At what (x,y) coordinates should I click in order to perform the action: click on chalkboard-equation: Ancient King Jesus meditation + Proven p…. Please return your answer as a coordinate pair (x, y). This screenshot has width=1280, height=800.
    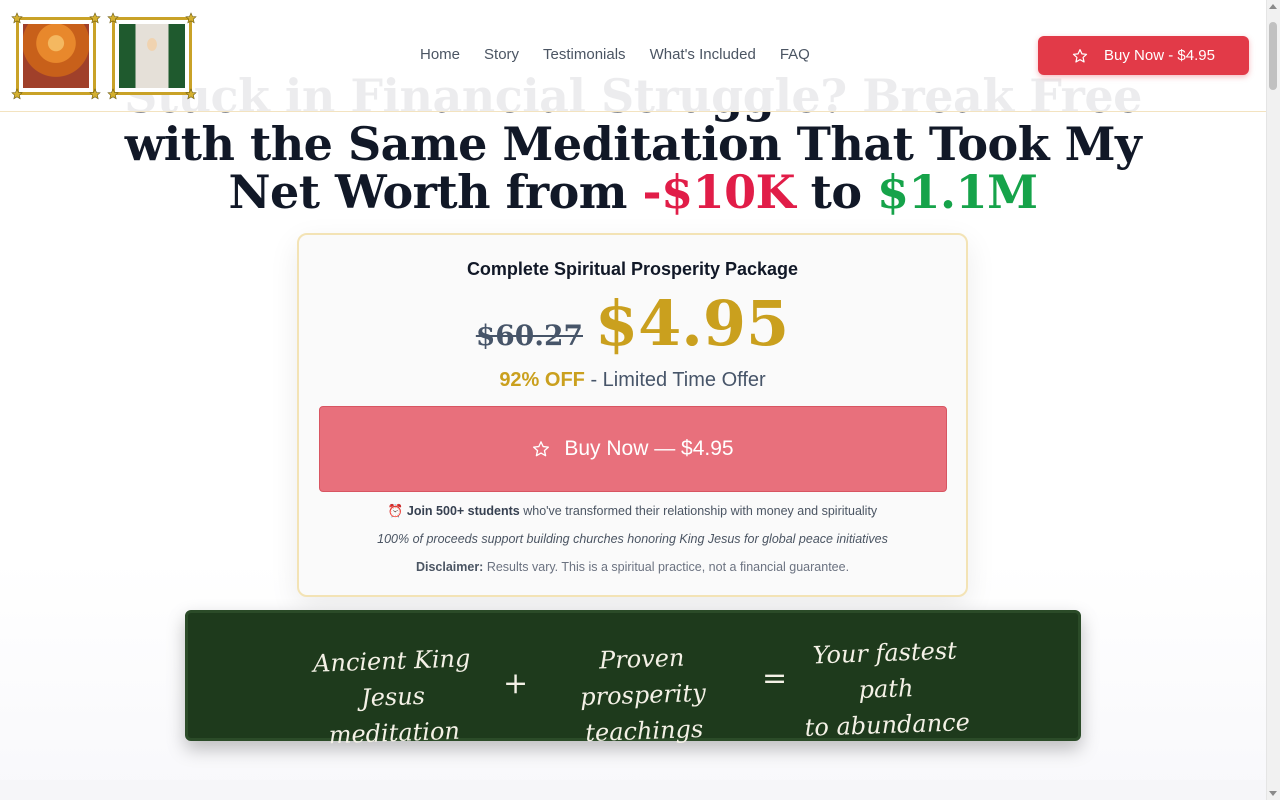
    Looking at the image, I should click on (633, 679).